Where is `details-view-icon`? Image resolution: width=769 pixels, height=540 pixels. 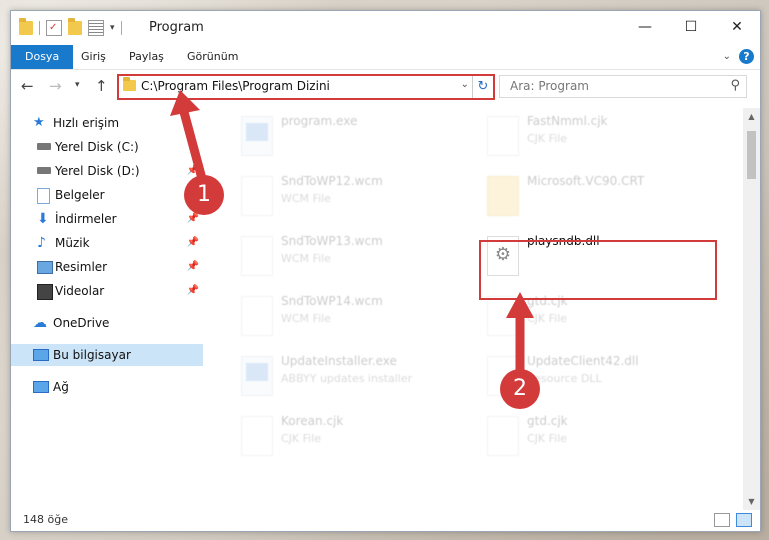
details-view-icon is located at coordinates (722, 520).